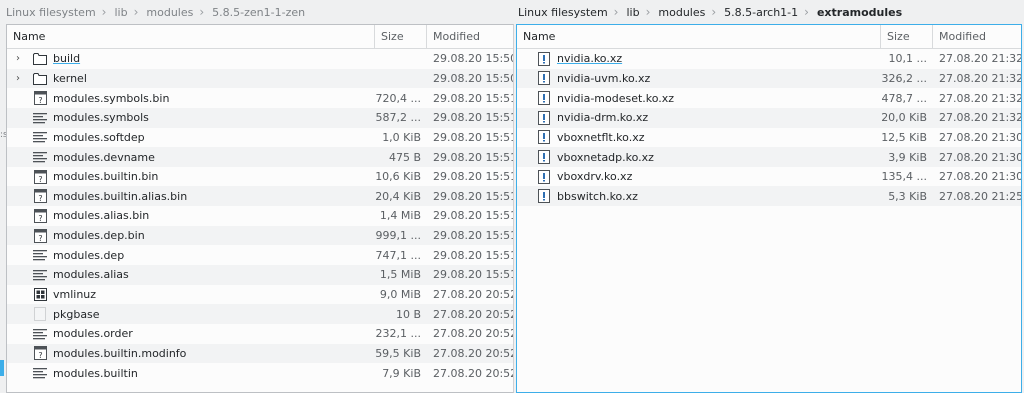 The image size is (1024, 393). Describe the element at coordinates (699, 58) in the screenshot. I see `file-name-cell: nvidia.ko.xz` at that location.